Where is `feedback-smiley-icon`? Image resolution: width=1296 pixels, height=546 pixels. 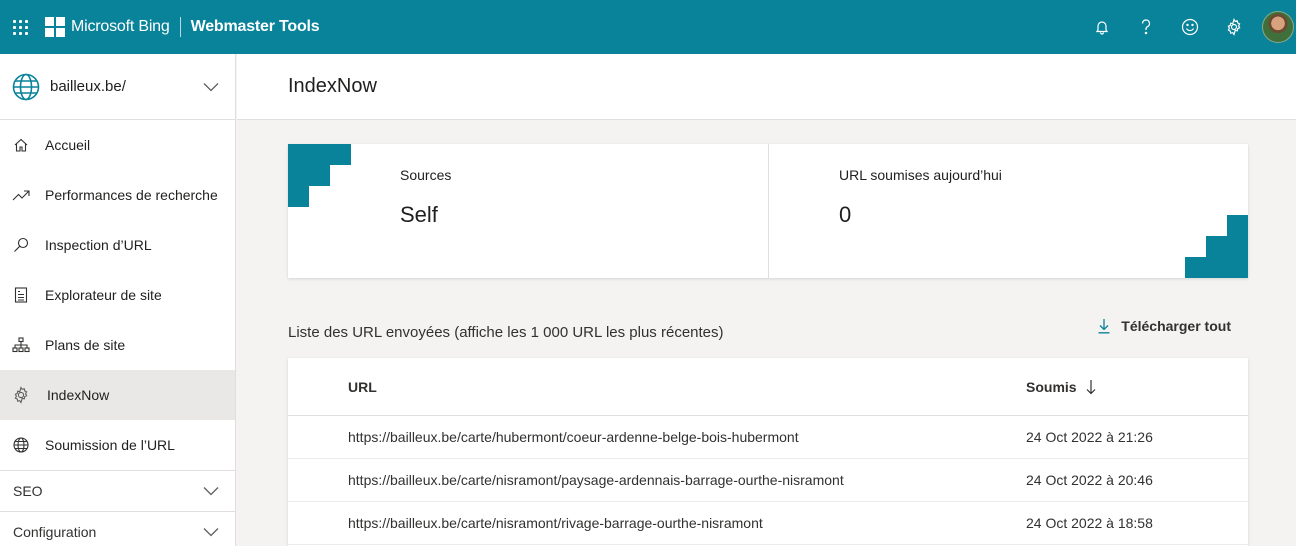 feedback-smiley-icon is located at coordinates (1190, 27).